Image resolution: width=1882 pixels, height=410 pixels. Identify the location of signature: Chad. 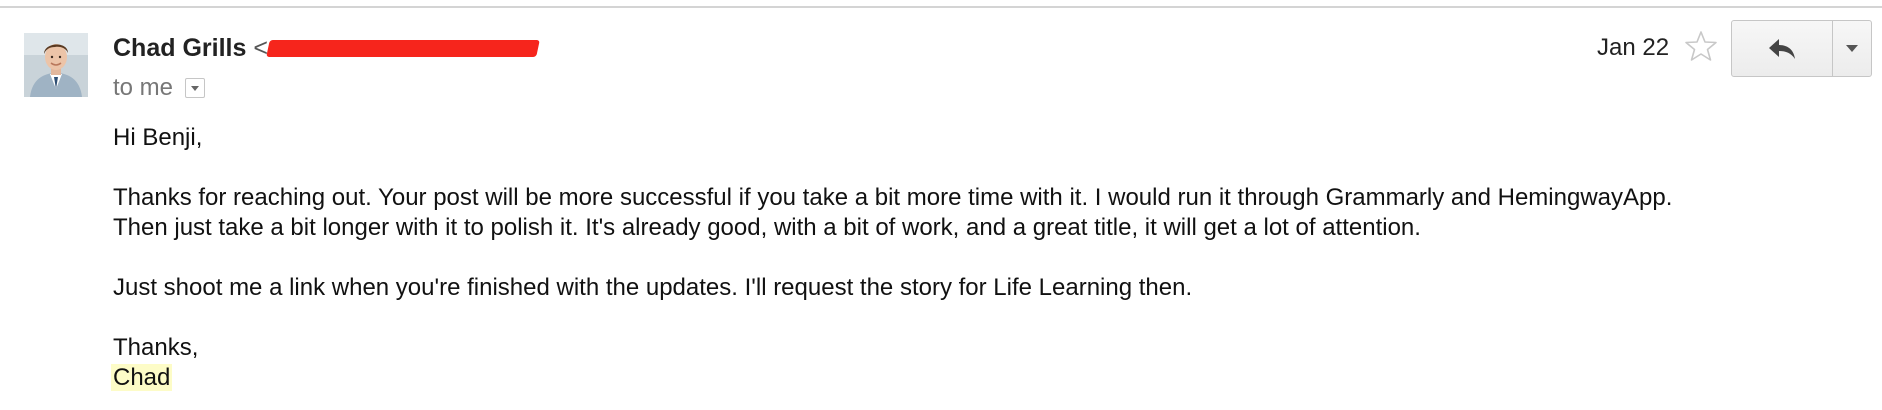
(142, 377).